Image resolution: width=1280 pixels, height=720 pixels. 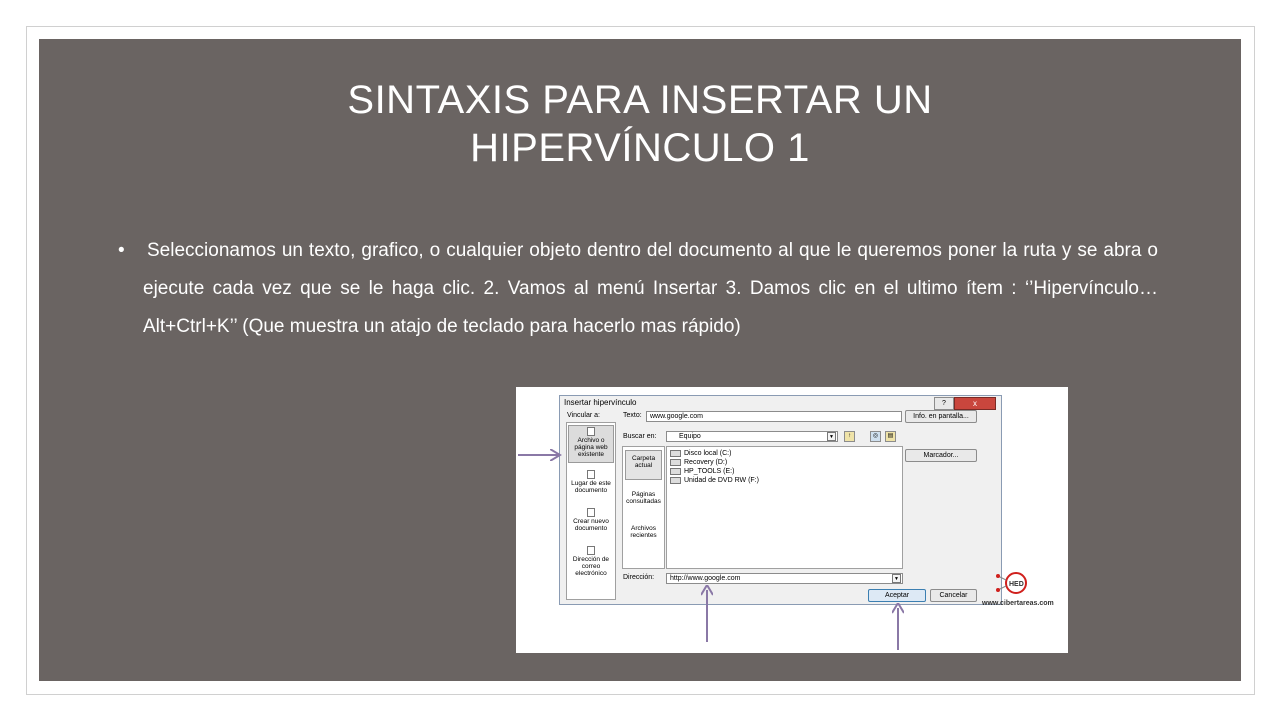 I want to click on archivos-recientes-tab: Archivos recientes, so click(x=643, y=532).